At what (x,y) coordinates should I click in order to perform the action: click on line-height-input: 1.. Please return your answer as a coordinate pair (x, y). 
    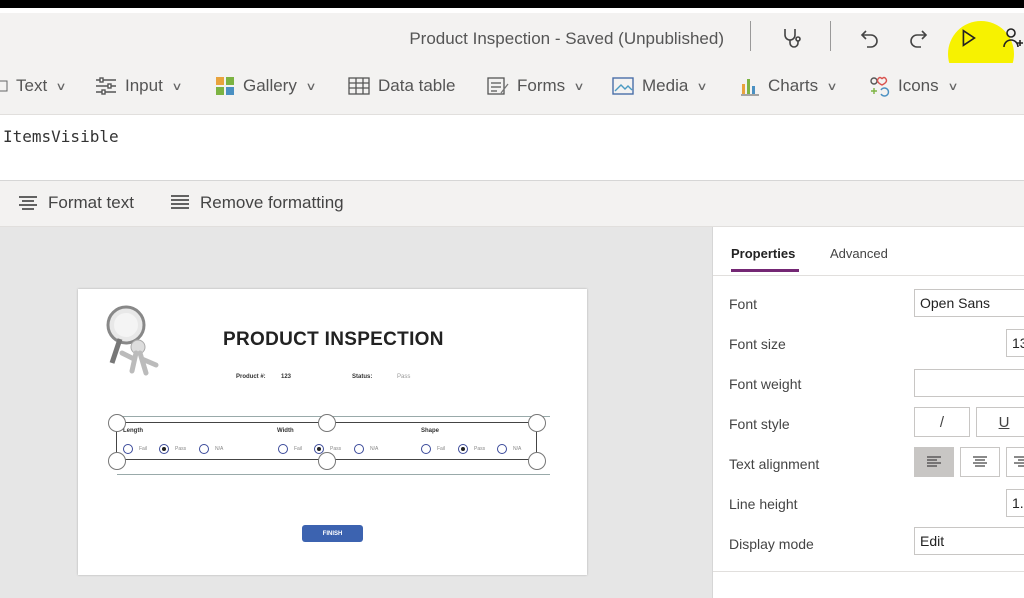
    Looking at the image, I should click on (1015, 503).